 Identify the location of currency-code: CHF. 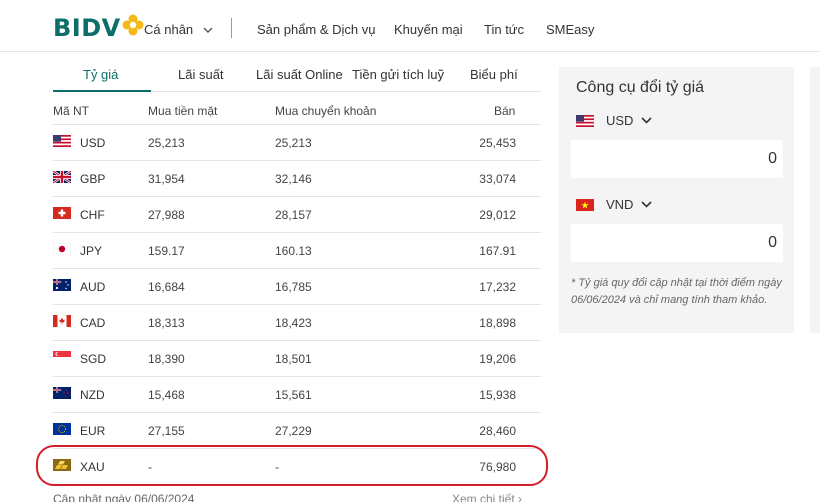
(92, 215).